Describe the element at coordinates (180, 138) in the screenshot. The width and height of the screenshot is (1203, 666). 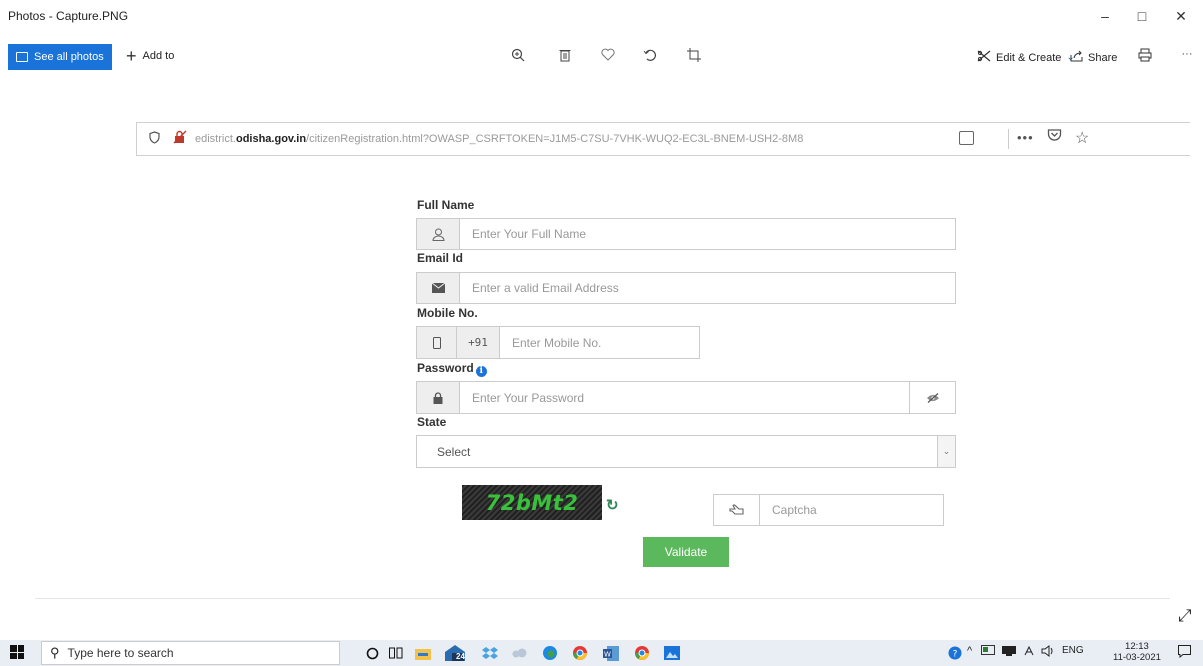
I see `insecure-lock-icon` at that location.